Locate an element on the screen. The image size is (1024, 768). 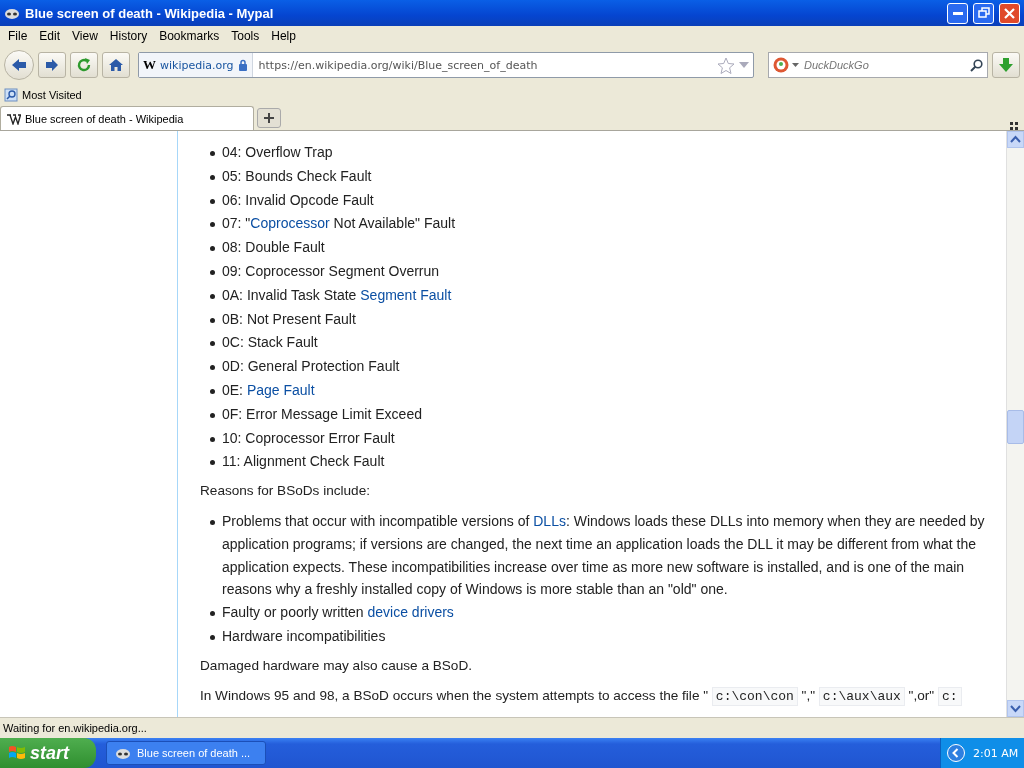
bookmark-item: Most Visited is located at coordinates (52, 94).